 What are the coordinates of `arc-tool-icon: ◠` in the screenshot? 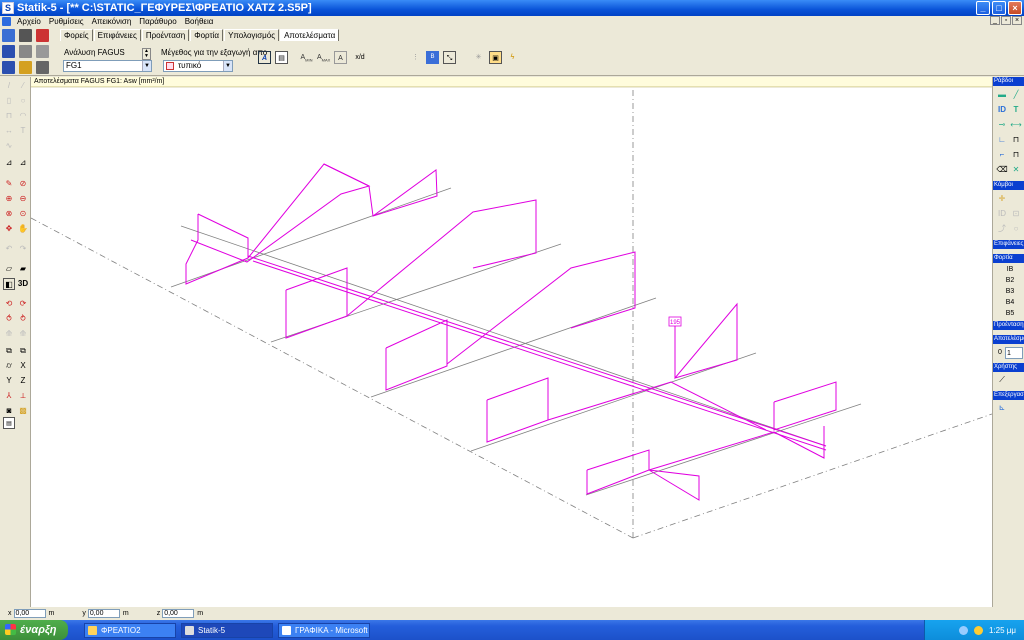 It's located at (23, 116).